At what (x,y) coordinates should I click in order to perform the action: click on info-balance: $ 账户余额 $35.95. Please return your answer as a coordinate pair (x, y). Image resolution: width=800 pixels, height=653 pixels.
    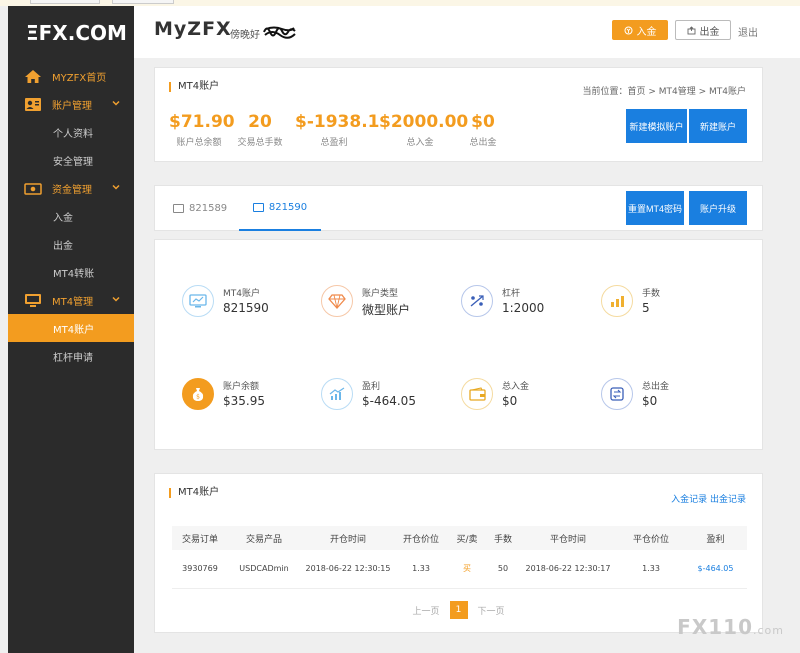
    Looking at the image, I should click on (247, 398).